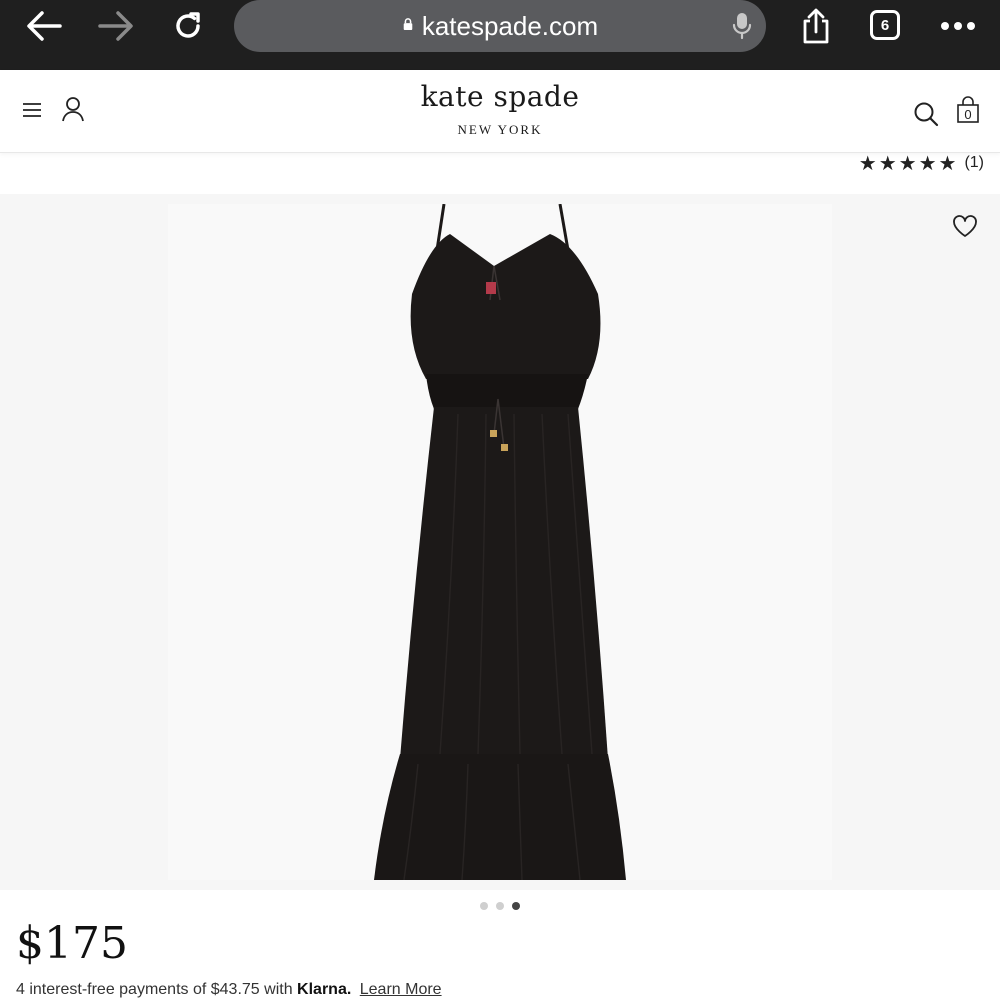  What do you see at coordinates (324, 989) in the screenshot?
I see `klarna-logo: Klarna.` at bounding box center [324, 989].